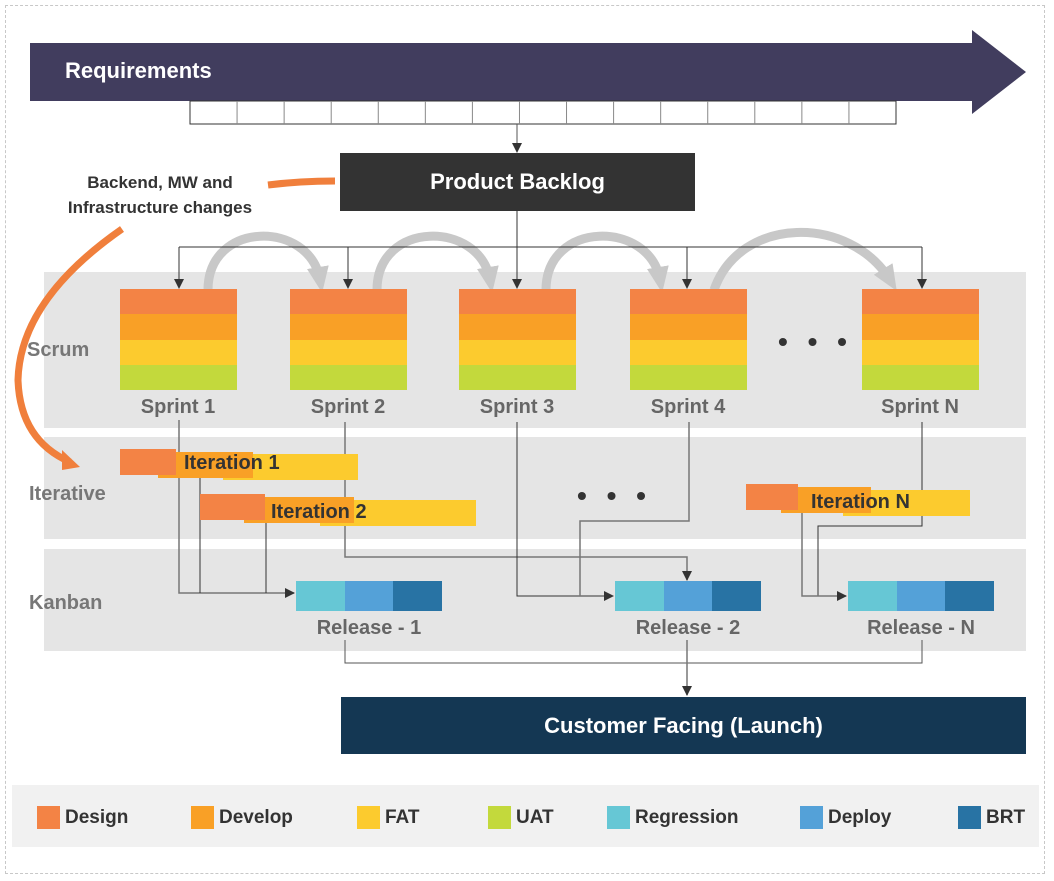 The image size is (1054, 881). I want to click on release-3-bar, so click(921, 596).